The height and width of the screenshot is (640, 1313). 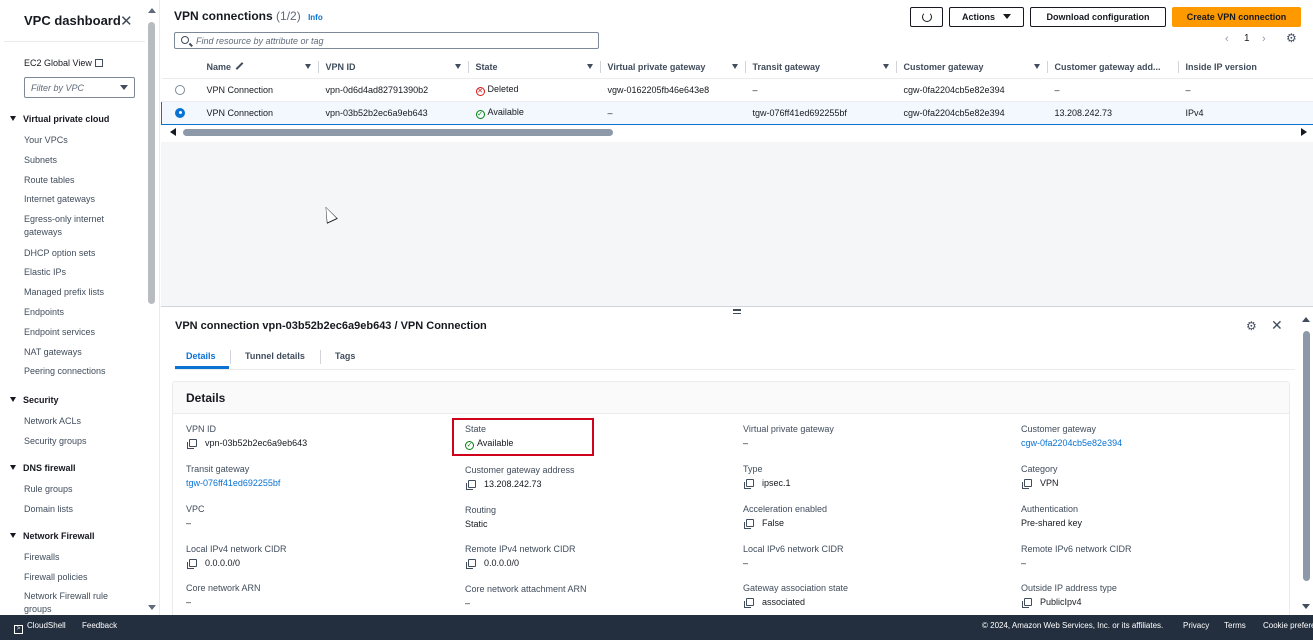 I want to click on sidebar-item-endpoint-services: Endpoint services, so click(x=74, y=332).